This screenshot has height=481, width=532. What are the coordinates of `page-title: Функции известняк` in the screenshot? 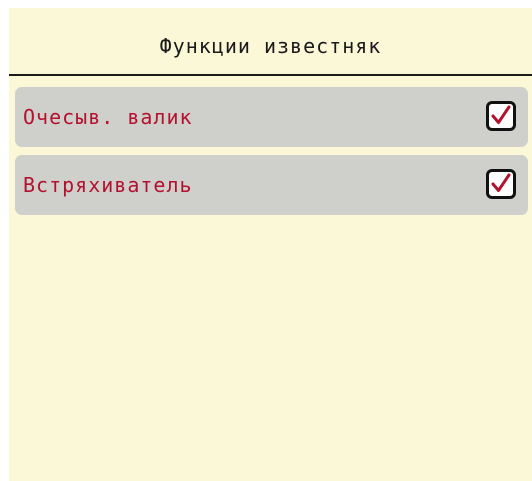 It's located at (270, 46).